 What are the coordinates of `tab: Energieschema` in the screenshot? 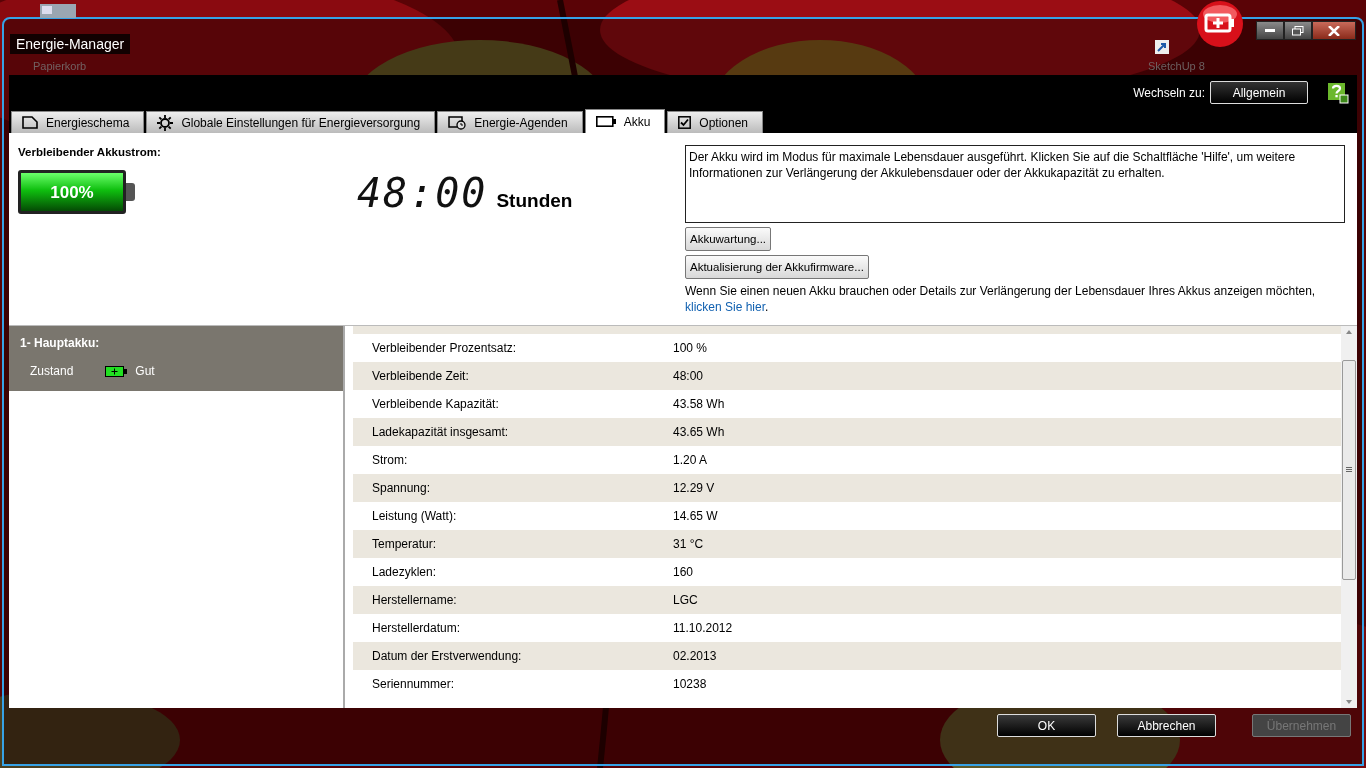 It's located at (78, 122).